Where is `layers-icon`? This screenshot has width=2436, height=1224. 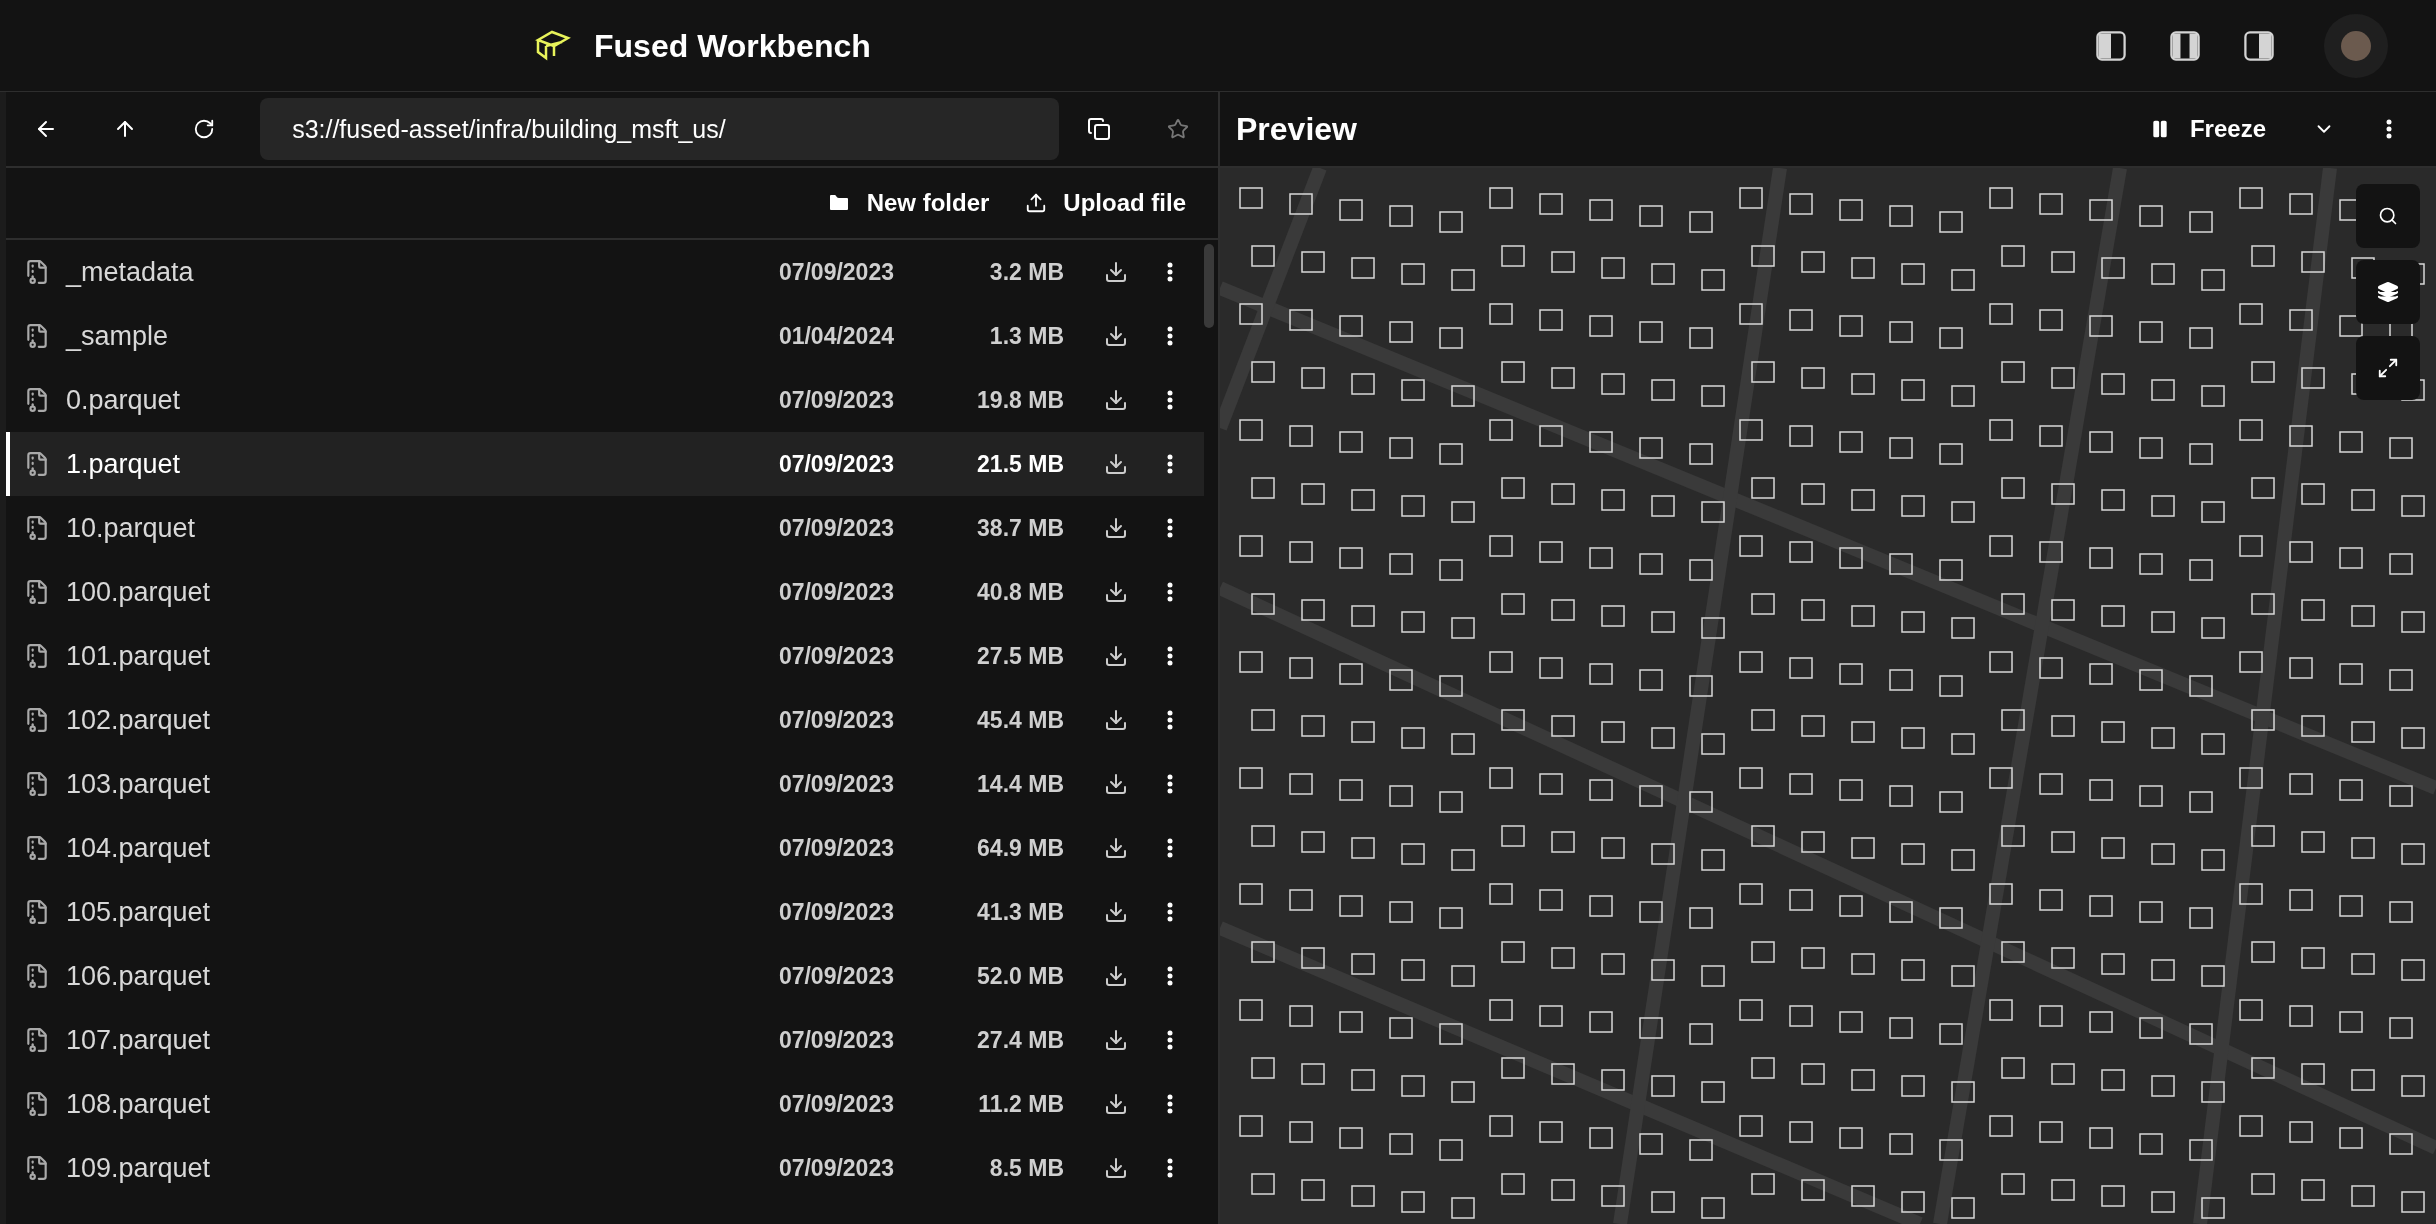 layers-icon is located at coordinates (2388, 292).